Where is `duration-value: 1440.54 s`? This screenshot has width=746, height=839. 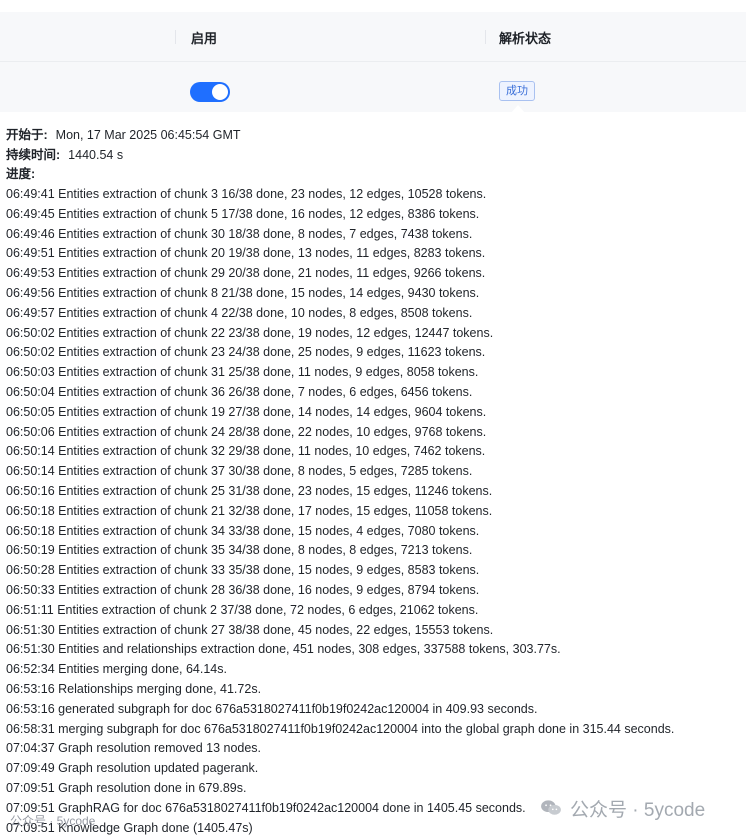 duration-value: 1440.54 s is located at coordinates (96, 155).